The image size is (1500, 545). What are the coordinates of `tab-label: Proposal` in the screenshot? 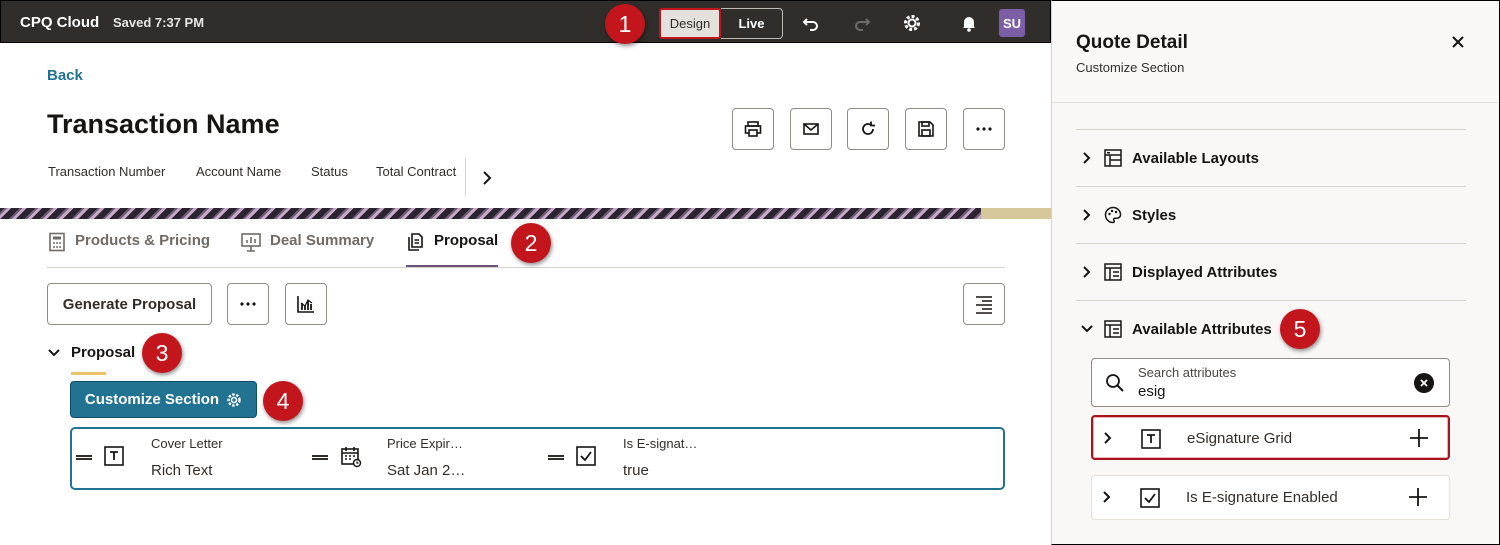 It's located at (466, 240).